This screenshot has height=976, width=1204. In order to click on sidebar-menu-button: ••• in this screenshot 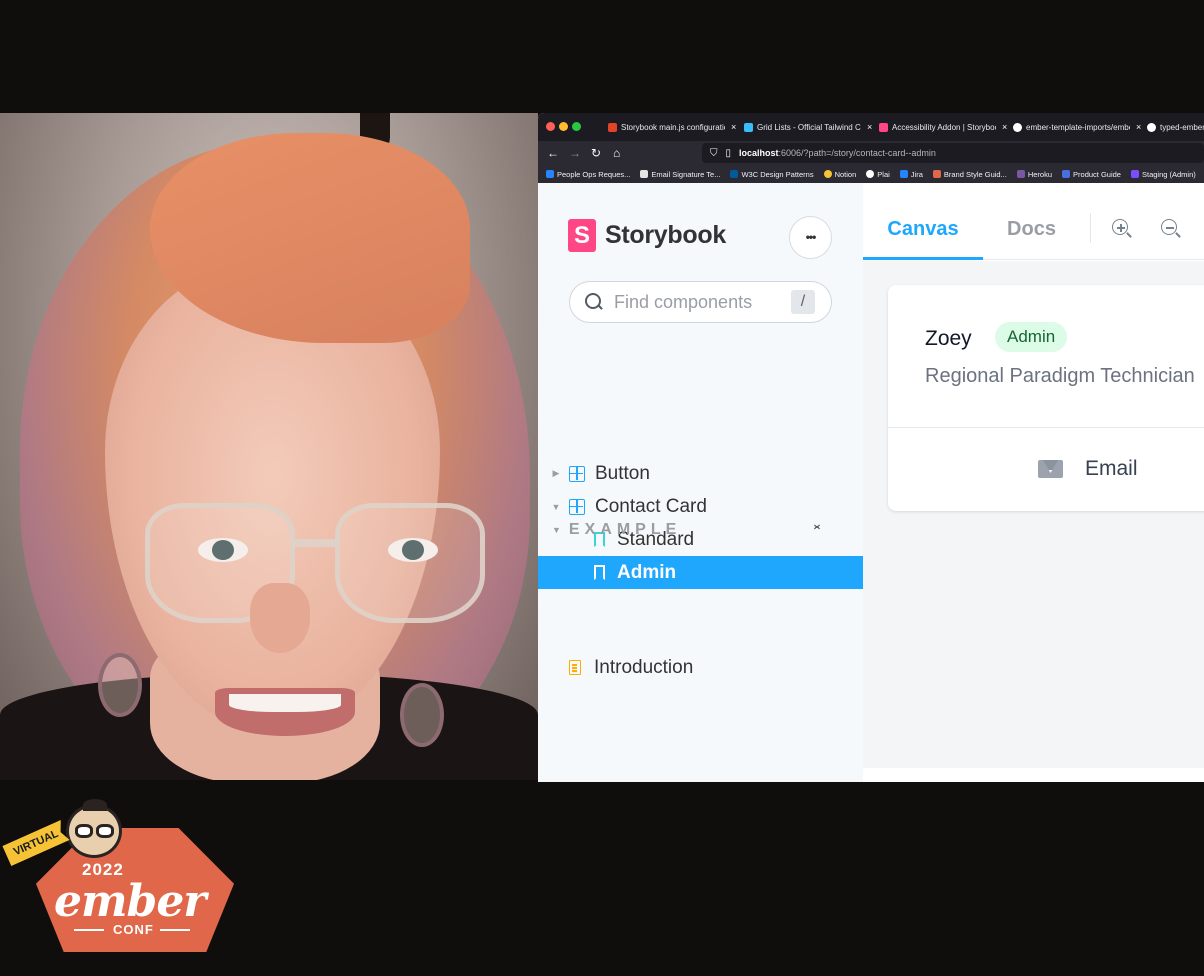, I will do `click(810, 237)`.